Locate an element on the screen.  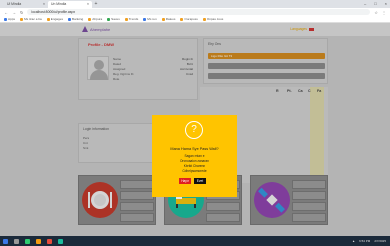
dialog-text: Orcnoaaion zanaran is located at coordinates (194, 161).